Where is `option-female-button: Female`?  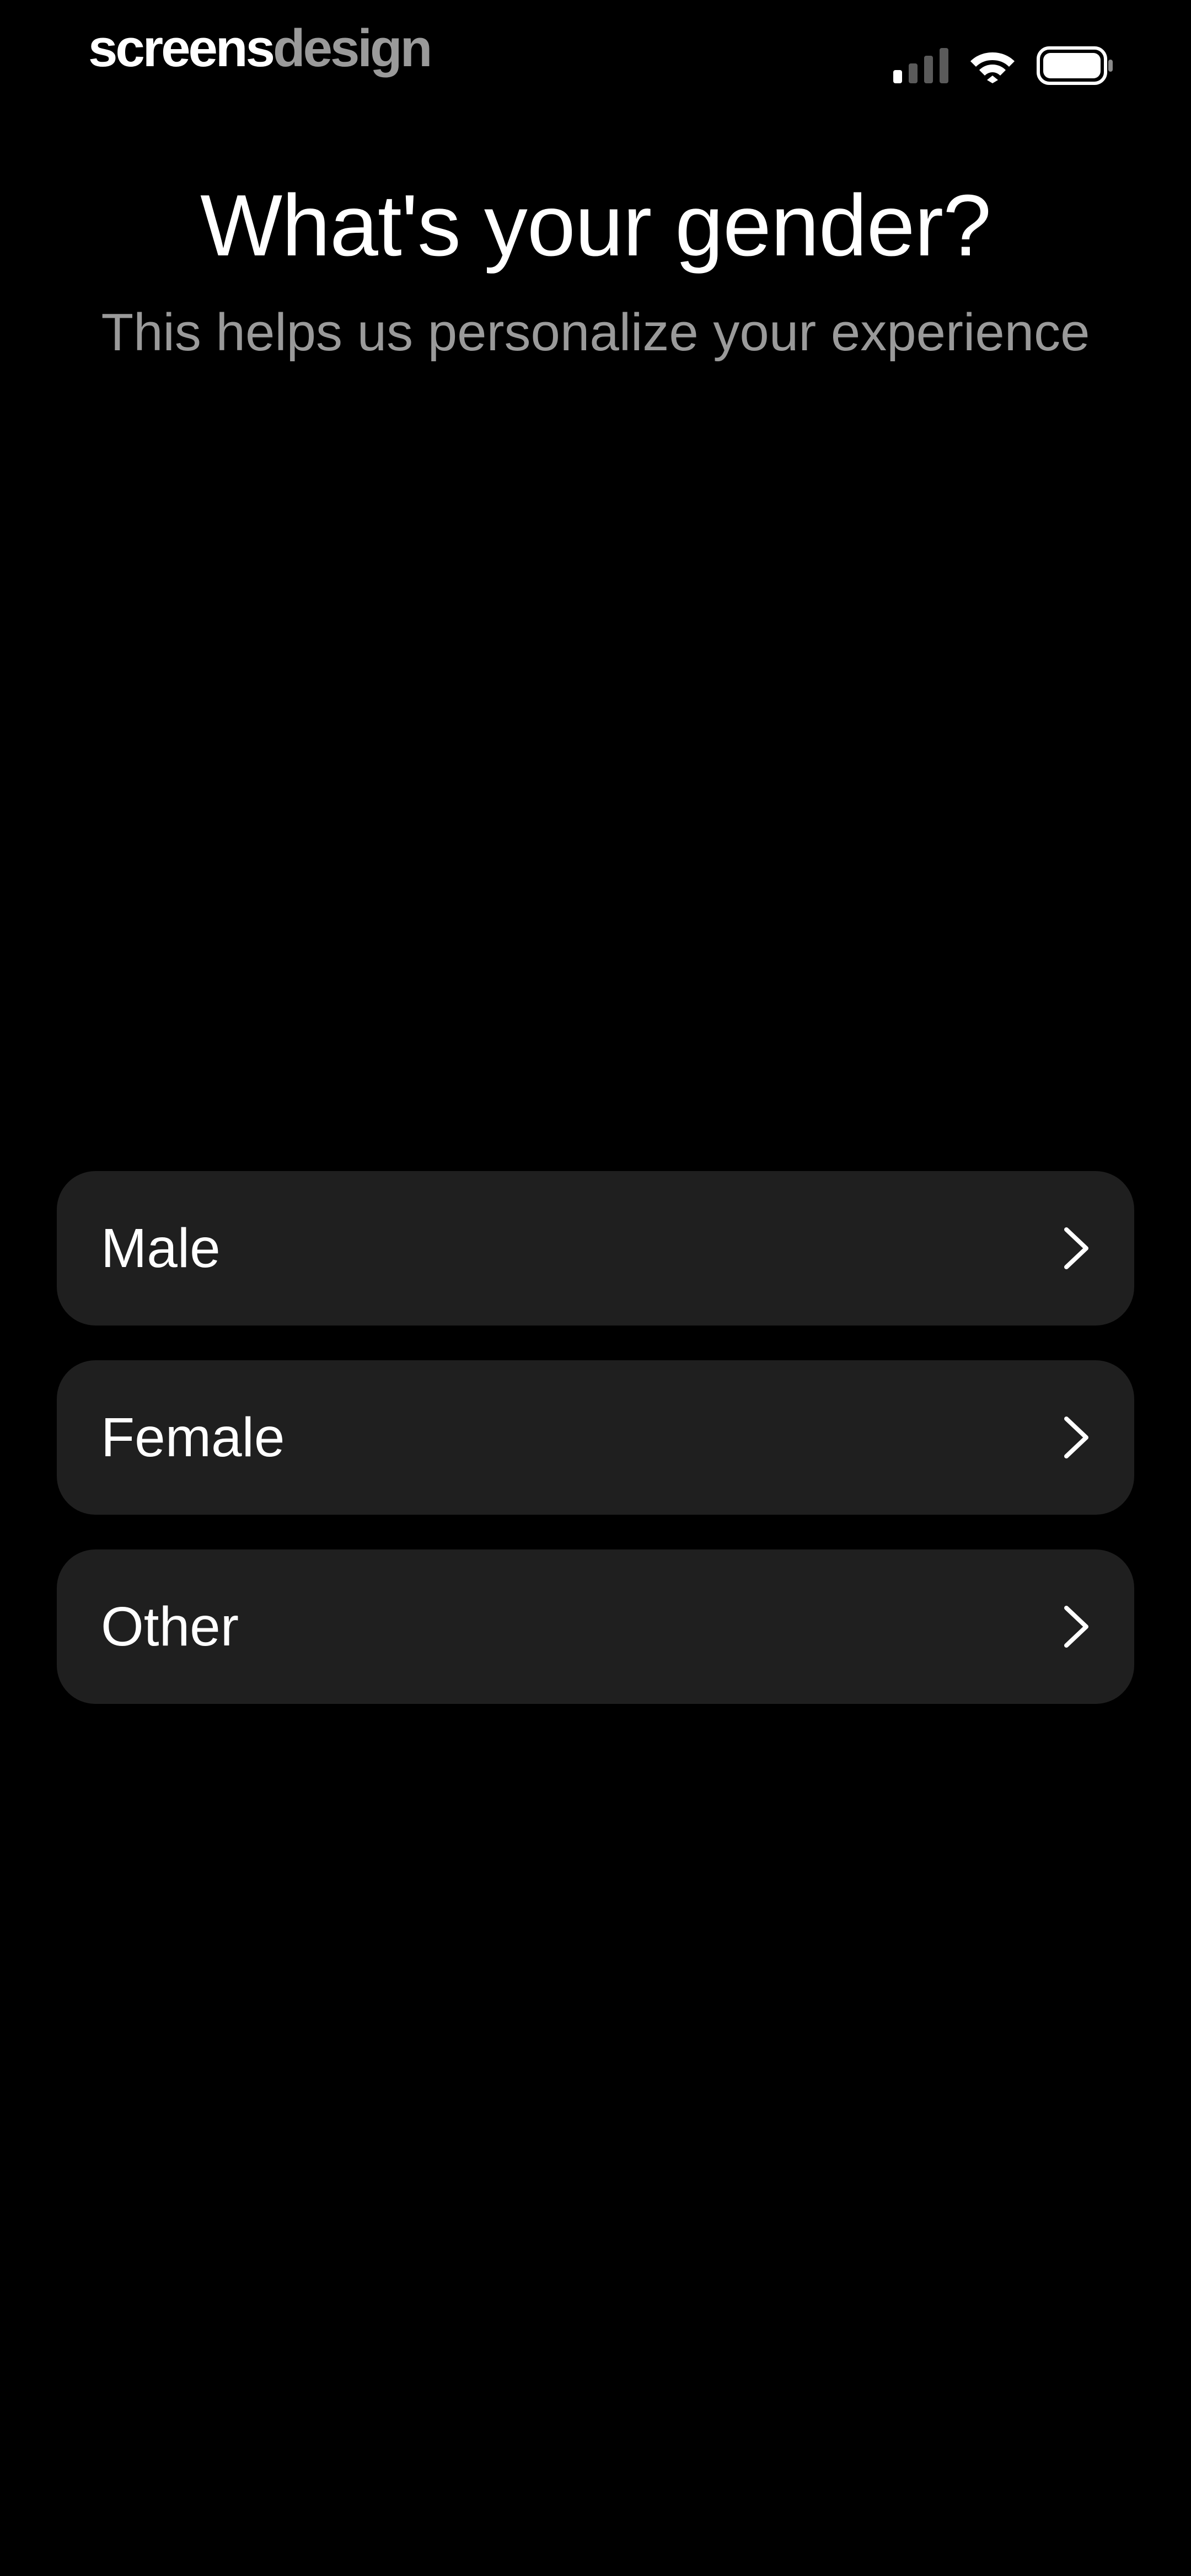 option-female-button: Female is located at coordinates (595, 1437).